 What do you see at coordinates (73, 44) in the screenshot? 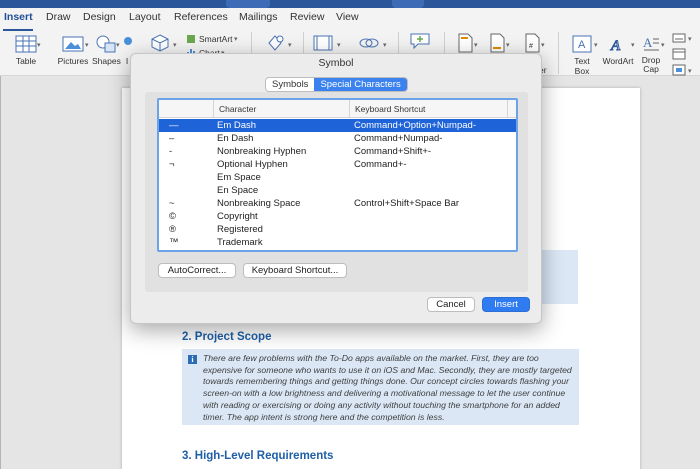
I see `picture-icon` at bounding box center [73, 44].